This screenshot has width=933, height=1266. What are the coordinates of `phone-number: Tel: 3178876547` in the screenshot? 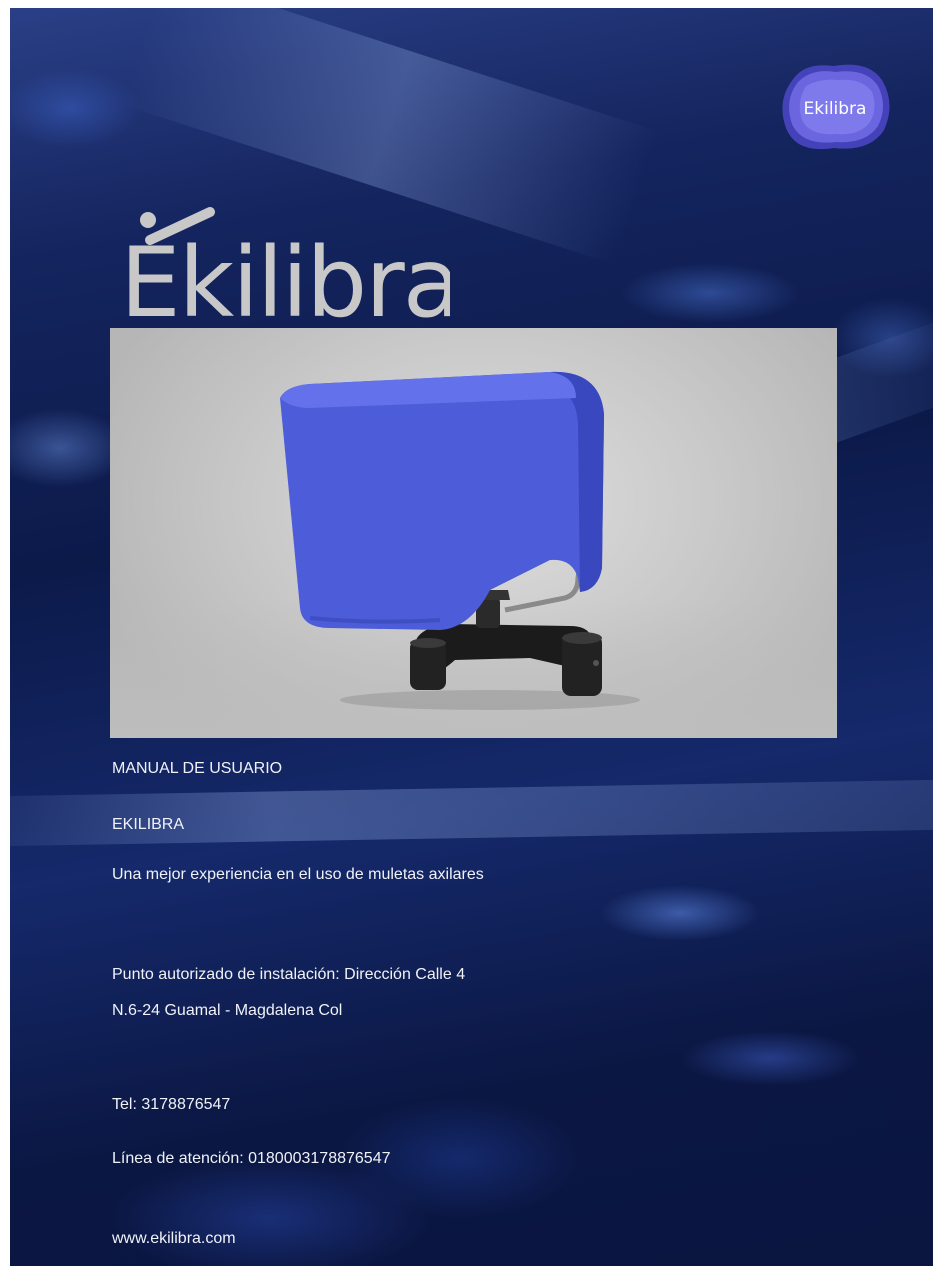 It's located at (171, 1104).